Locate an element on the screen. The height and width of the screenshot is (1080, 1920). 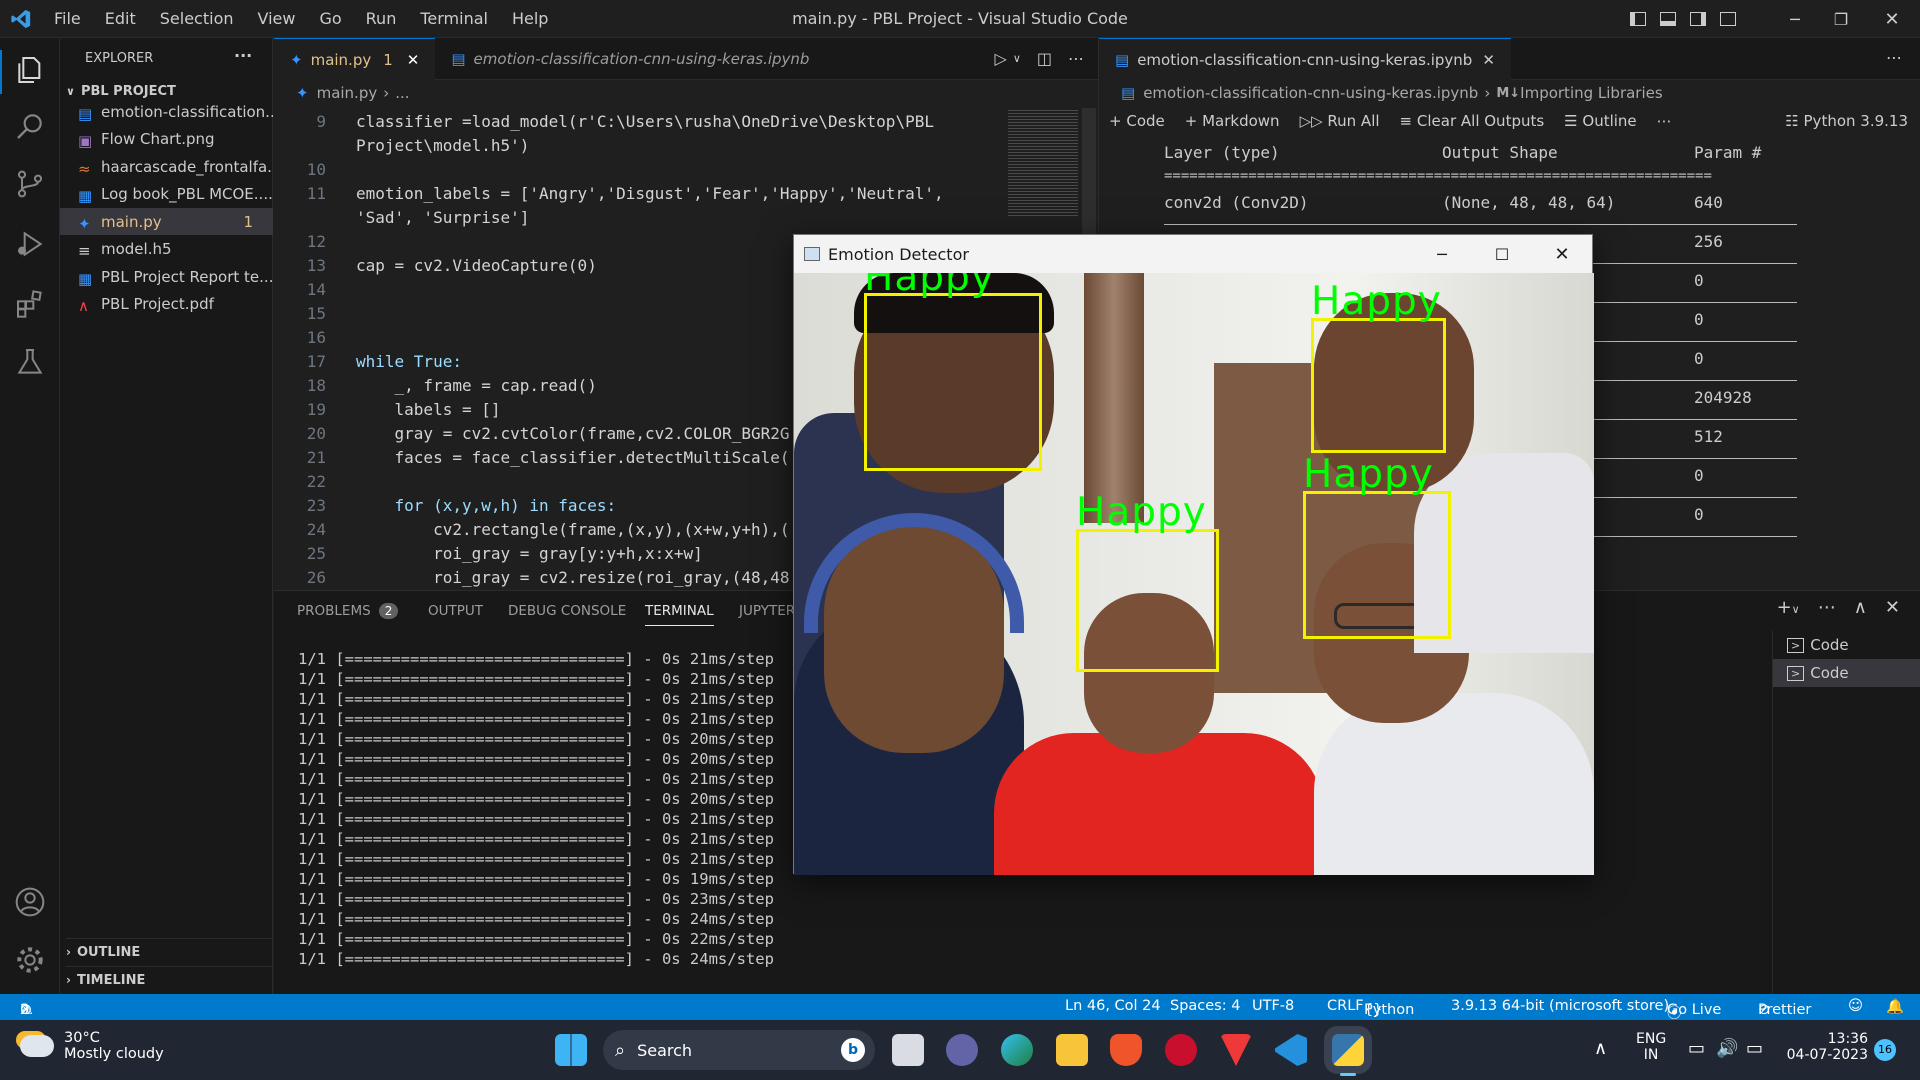
volume-icon: 🔊 is located at coordinates (1727, 1048).